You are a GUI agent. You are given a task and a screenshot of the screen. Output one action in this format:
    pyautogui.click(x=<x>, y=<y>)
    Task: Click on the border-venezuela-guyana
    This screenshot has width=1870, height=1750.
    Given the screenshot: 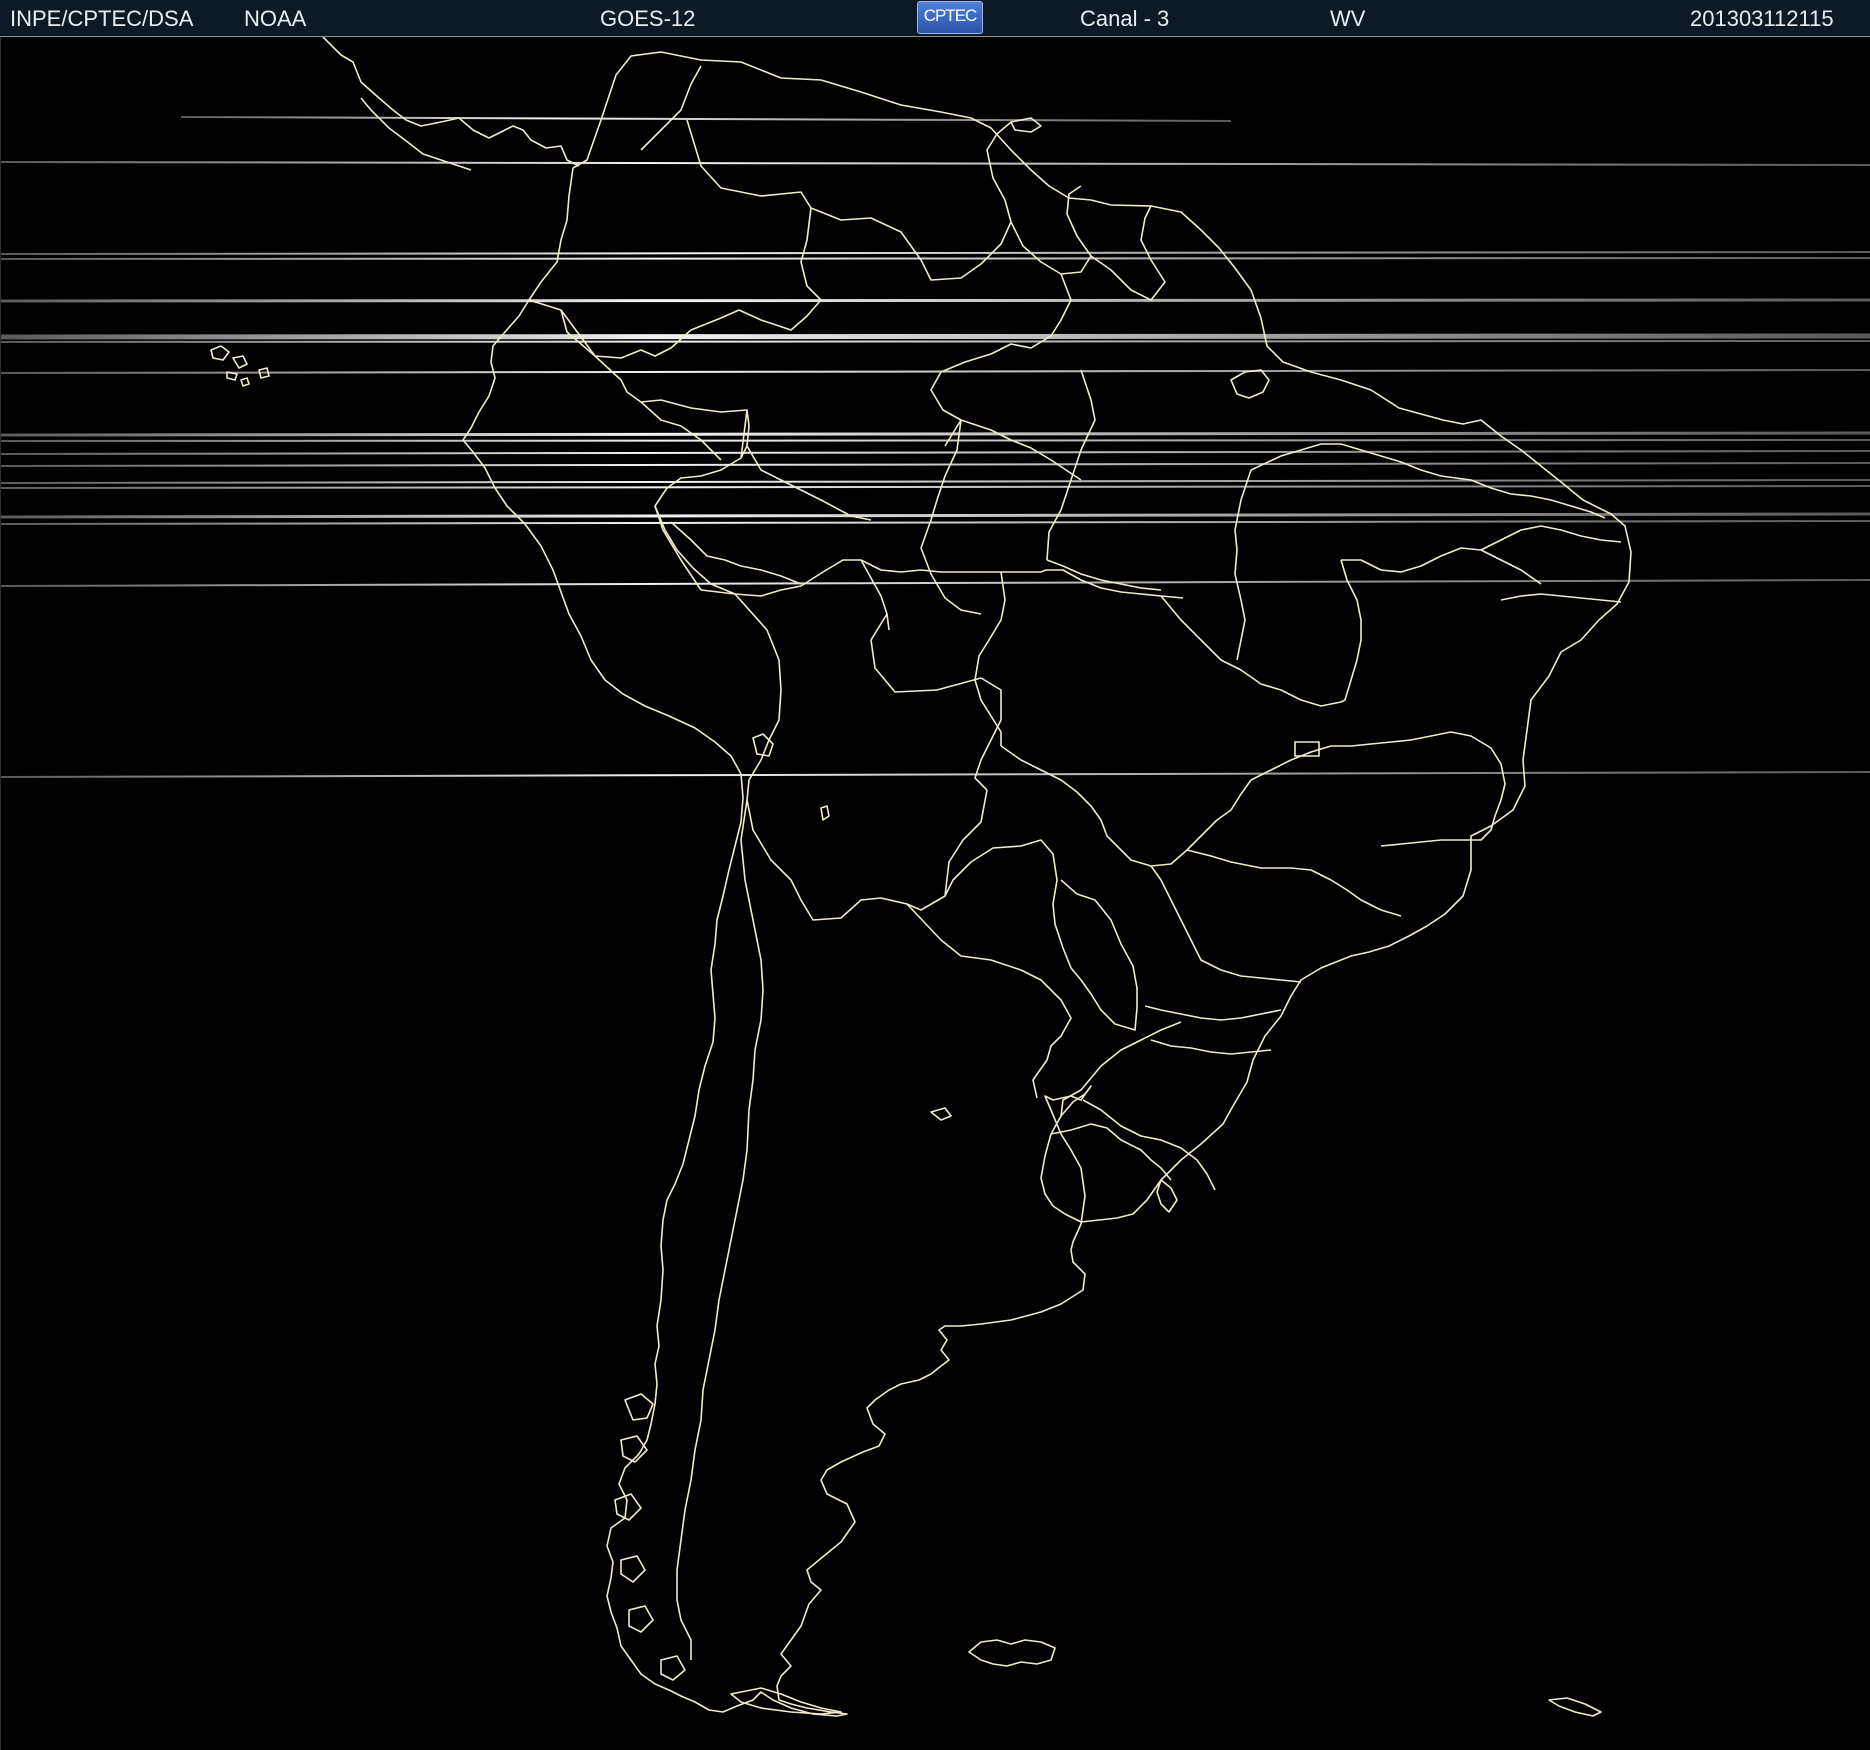 What is the action you would take?
    pyautogui.click(x=911, y=201)
    